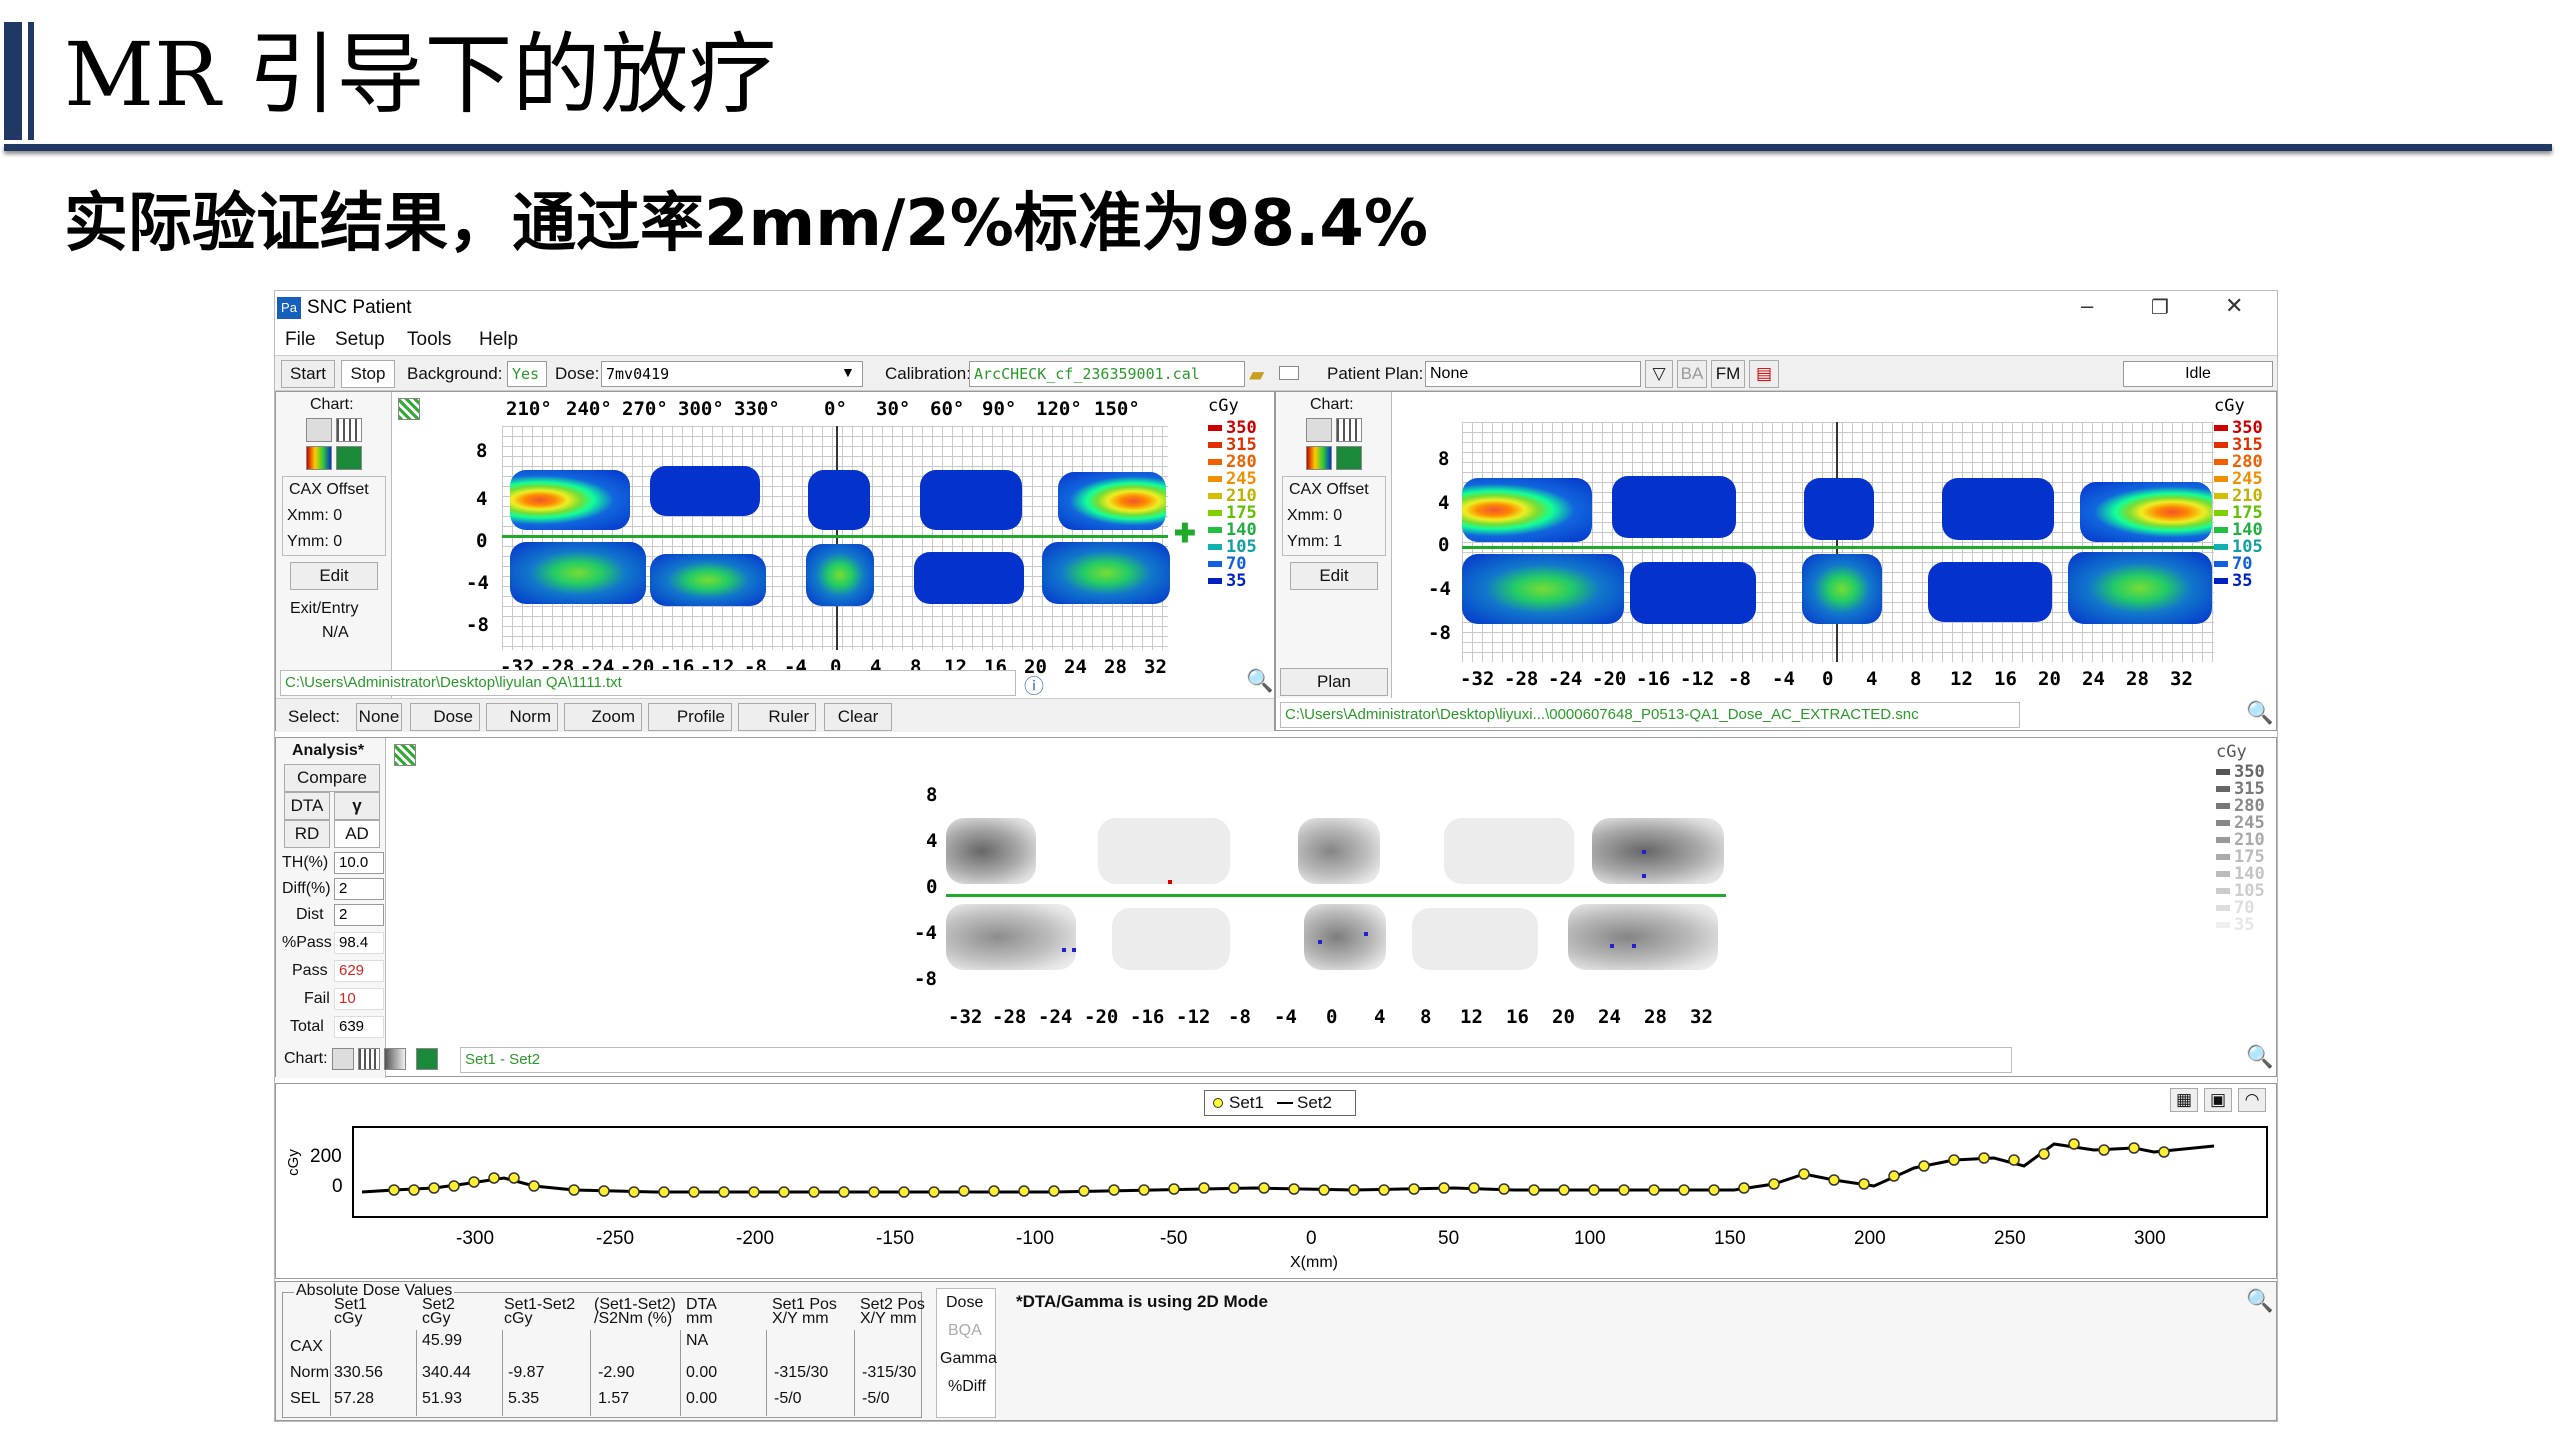  Describe the element at coordinates (800, 1318) in the screenshot. I see `col-unit-pos1: X/Y mm` at that location.